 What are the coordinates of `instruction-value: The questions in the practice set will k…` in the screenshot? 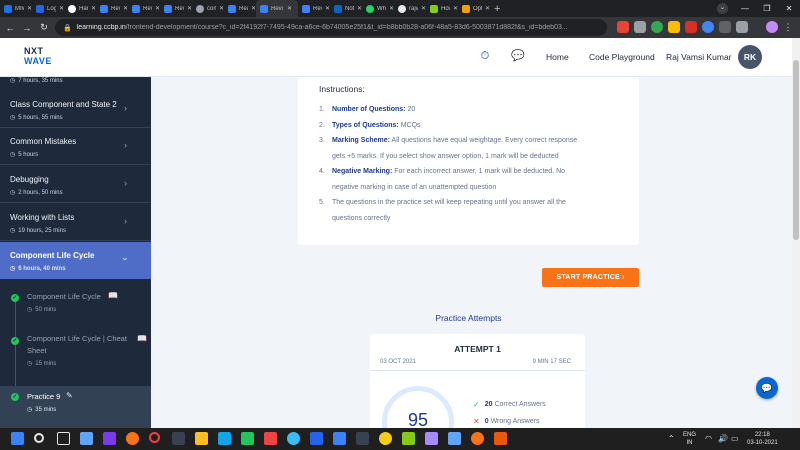 It's located at (449, 202).